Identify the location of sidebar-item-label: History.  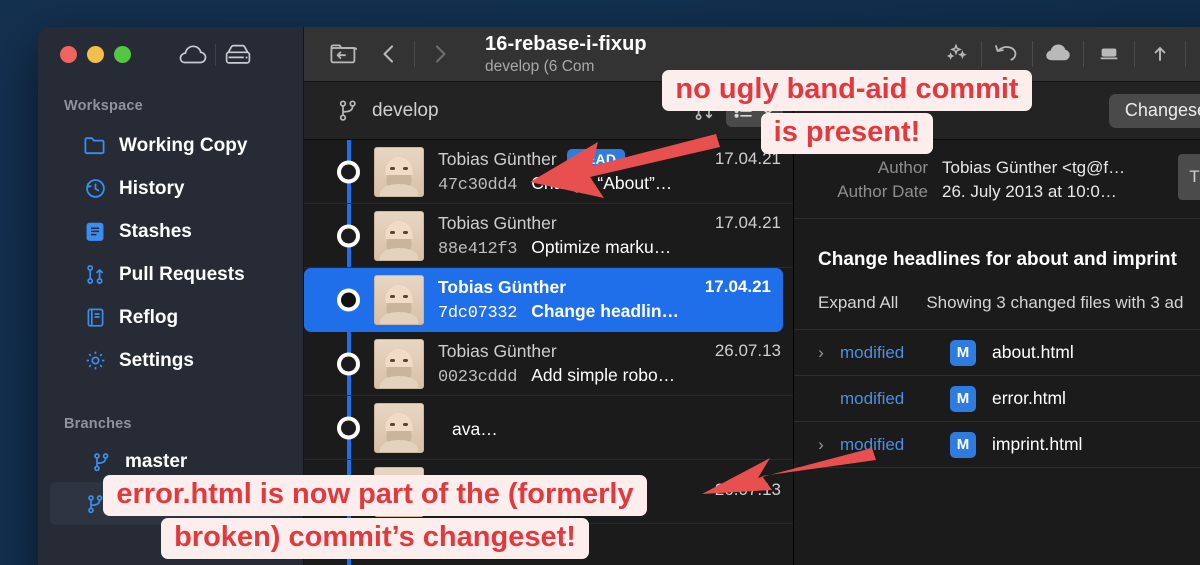
(152, 188).